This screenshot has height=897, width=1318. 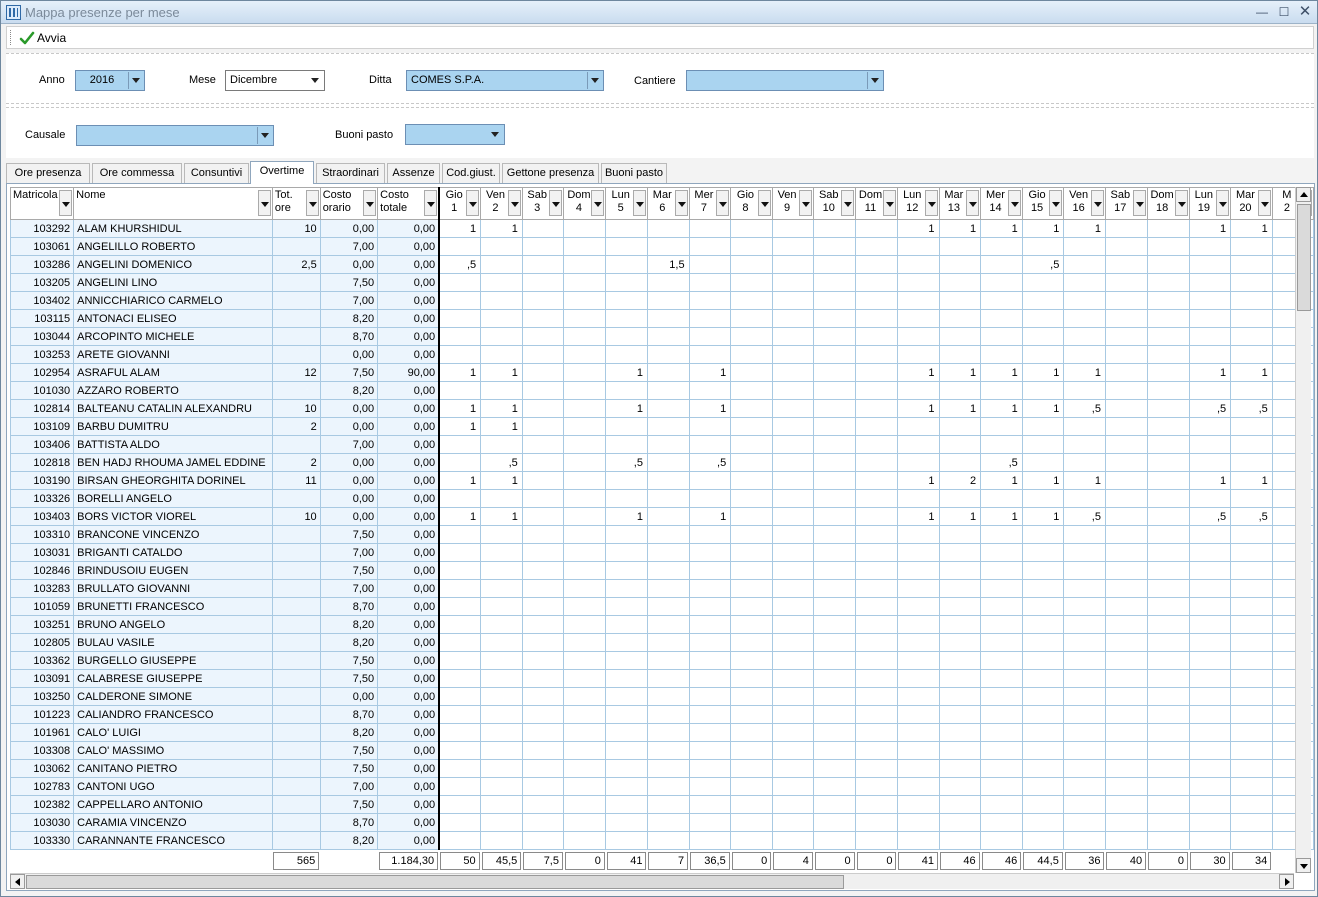 I want to click on cell-tot-ore: 10, so click(x=296, y=408).